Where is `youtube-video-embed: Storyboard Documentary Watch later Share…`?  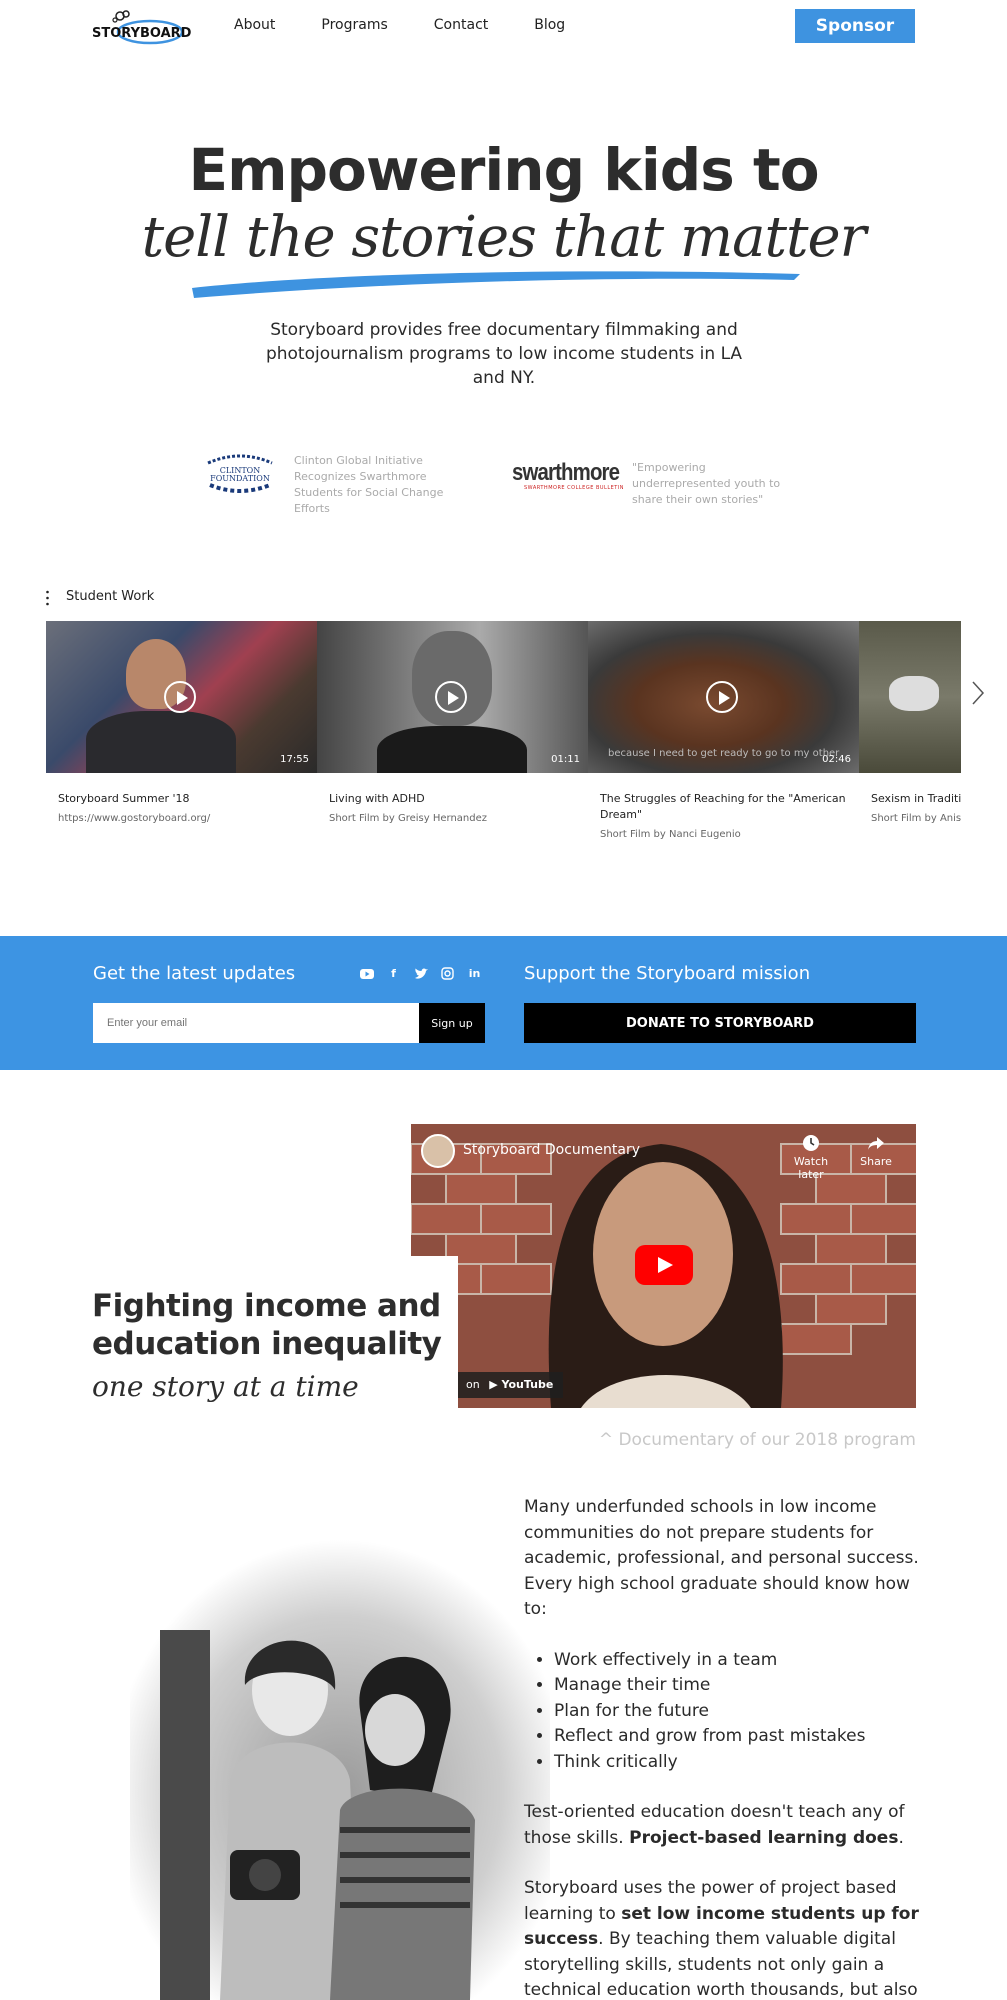 youtube-video-embed: Storyboard Documentary Watch later Share… is located at coordinates (663, 1266).